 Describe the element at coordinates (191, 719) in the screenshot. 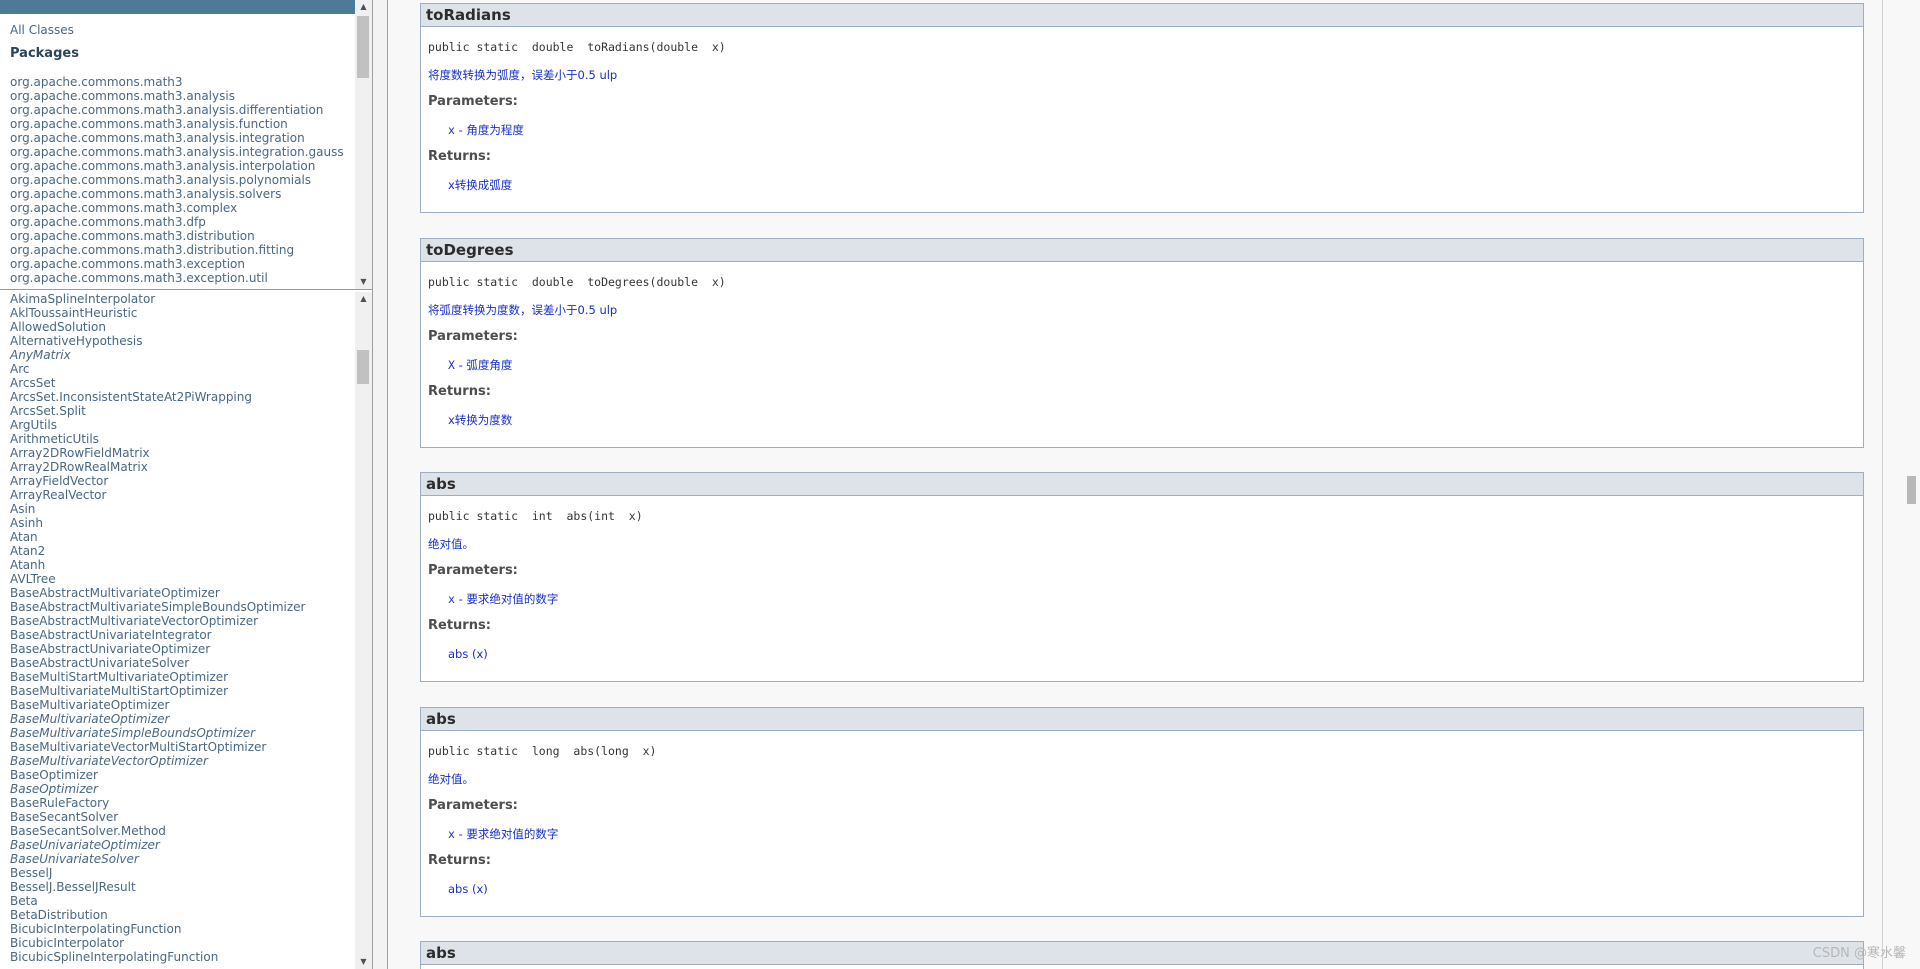

I see `interface-link: BaseMultivariateOptimizer` at that location.